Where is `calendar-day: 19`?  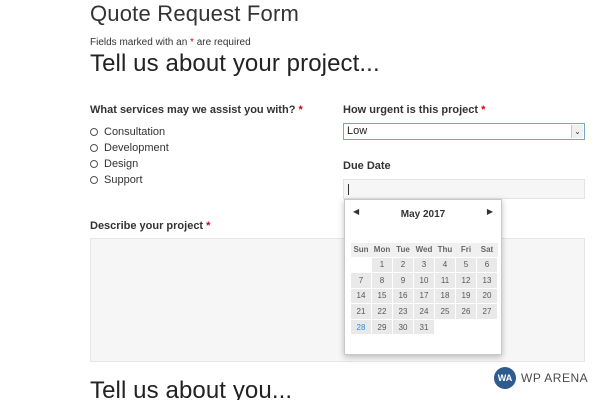 calendar-day: 19 is located at coordinates (466, 296).